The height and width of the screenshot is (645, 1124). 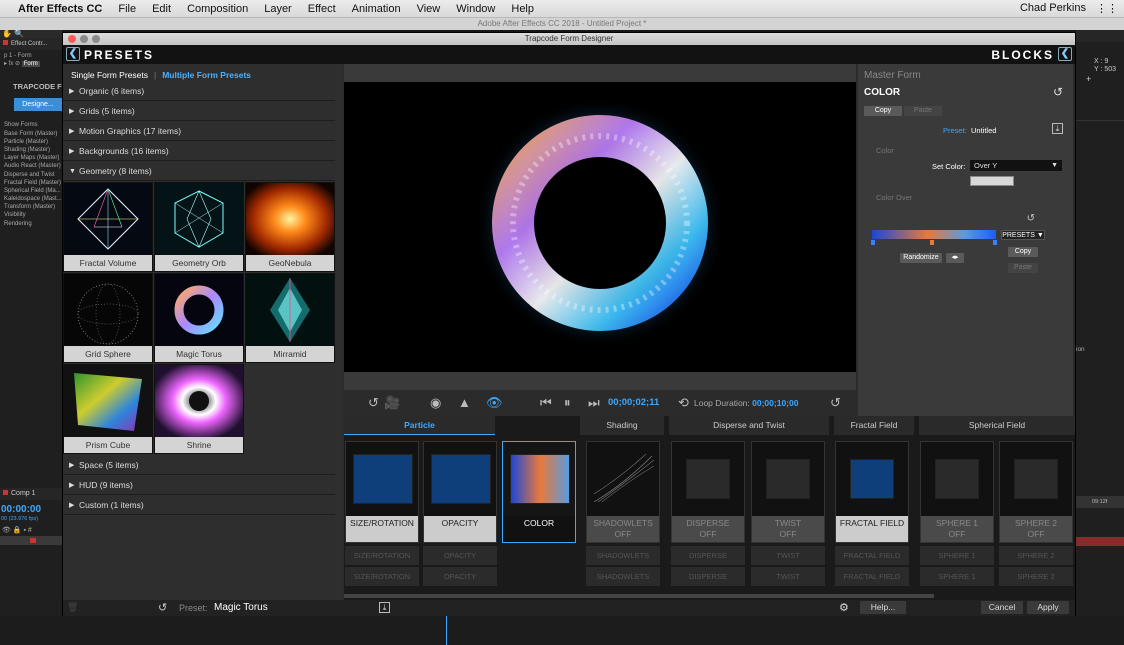 I want to click on sub-block: SIZE/ROTATION, so click(x=382, y=555).